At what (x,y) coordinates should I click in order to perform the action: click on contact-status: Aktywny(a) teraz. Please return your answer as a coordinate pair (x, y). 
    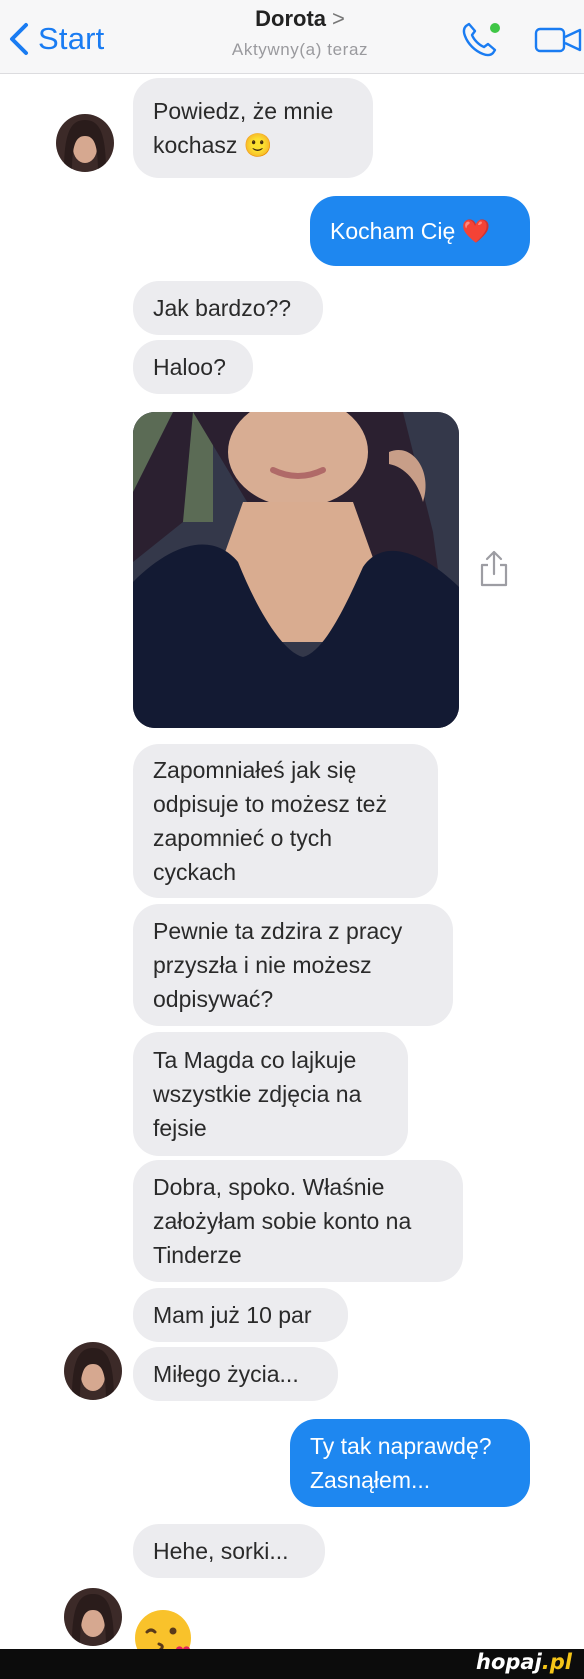
    Looking at the image, I should click on (300, 49).